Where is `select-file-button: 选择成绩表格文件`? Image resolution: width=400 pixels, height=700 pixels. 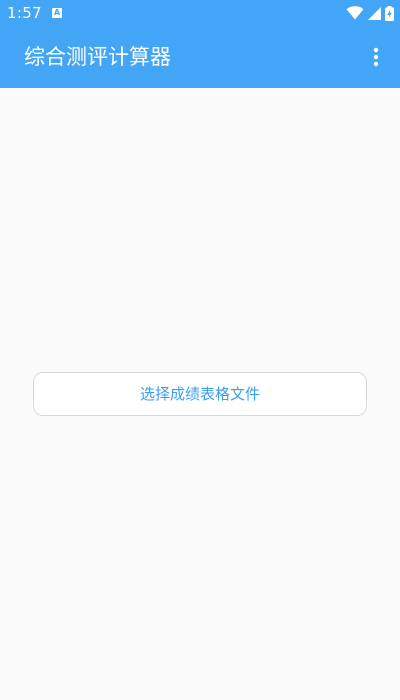
select-file-button: 选择成绩表格文件 is located at coordinates (200, 394).